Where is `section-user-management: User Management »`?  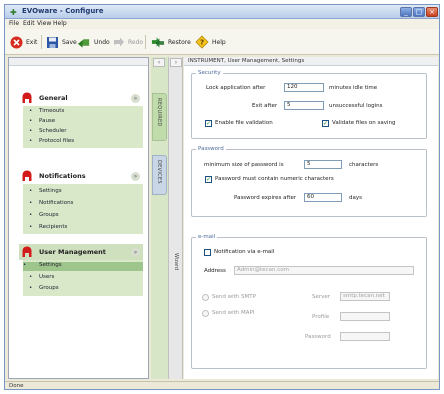 section-user-management: User Management » is located at coordinates (81, 252).